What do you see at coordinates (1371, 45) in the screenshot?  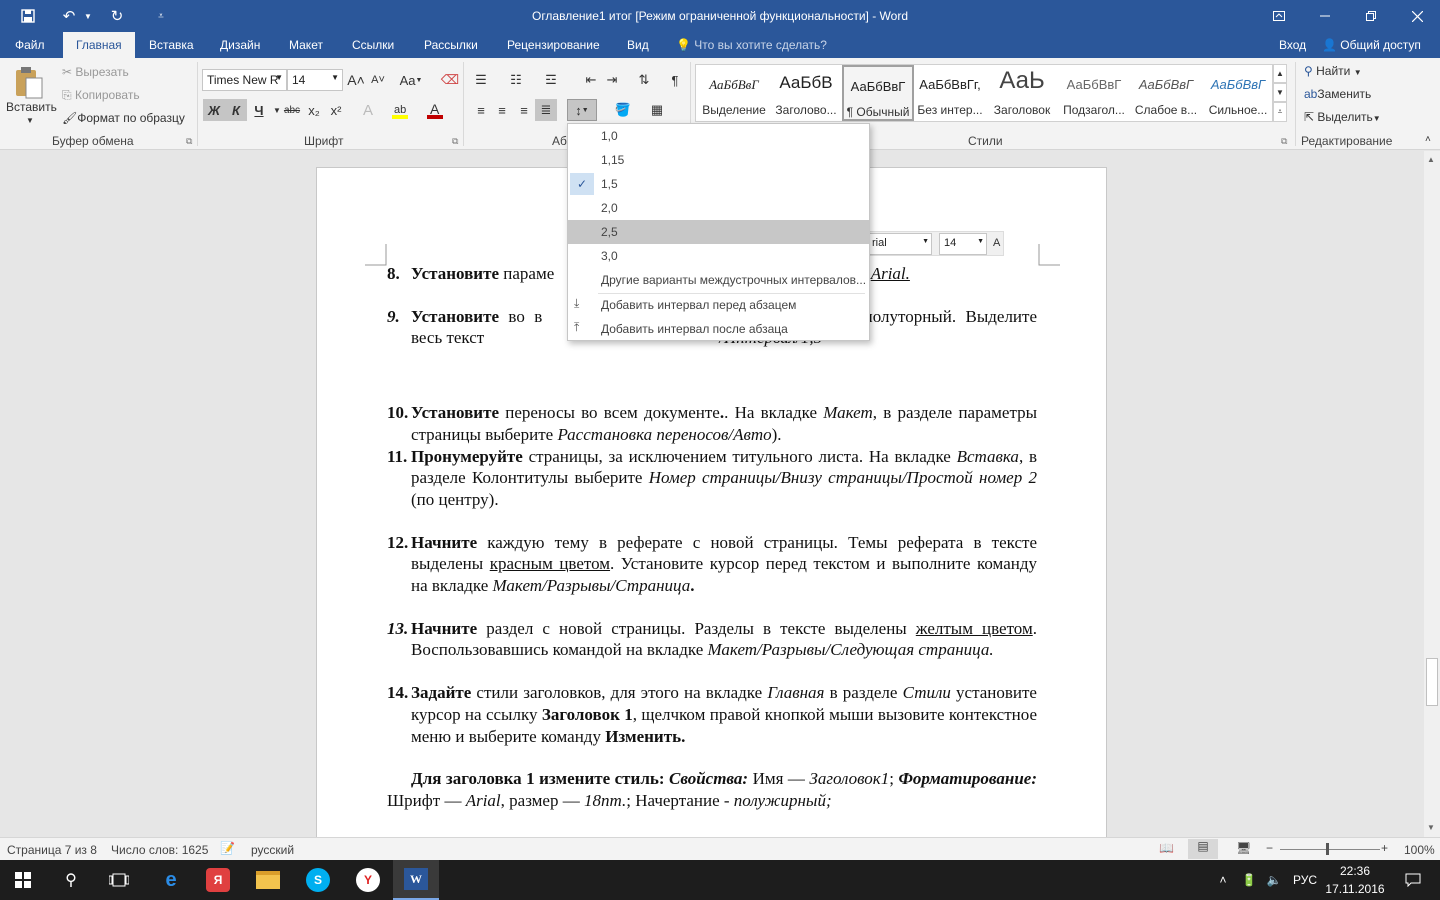 I see `share-button: 👤 Общий доступ` at bounding box center [1371, 45].